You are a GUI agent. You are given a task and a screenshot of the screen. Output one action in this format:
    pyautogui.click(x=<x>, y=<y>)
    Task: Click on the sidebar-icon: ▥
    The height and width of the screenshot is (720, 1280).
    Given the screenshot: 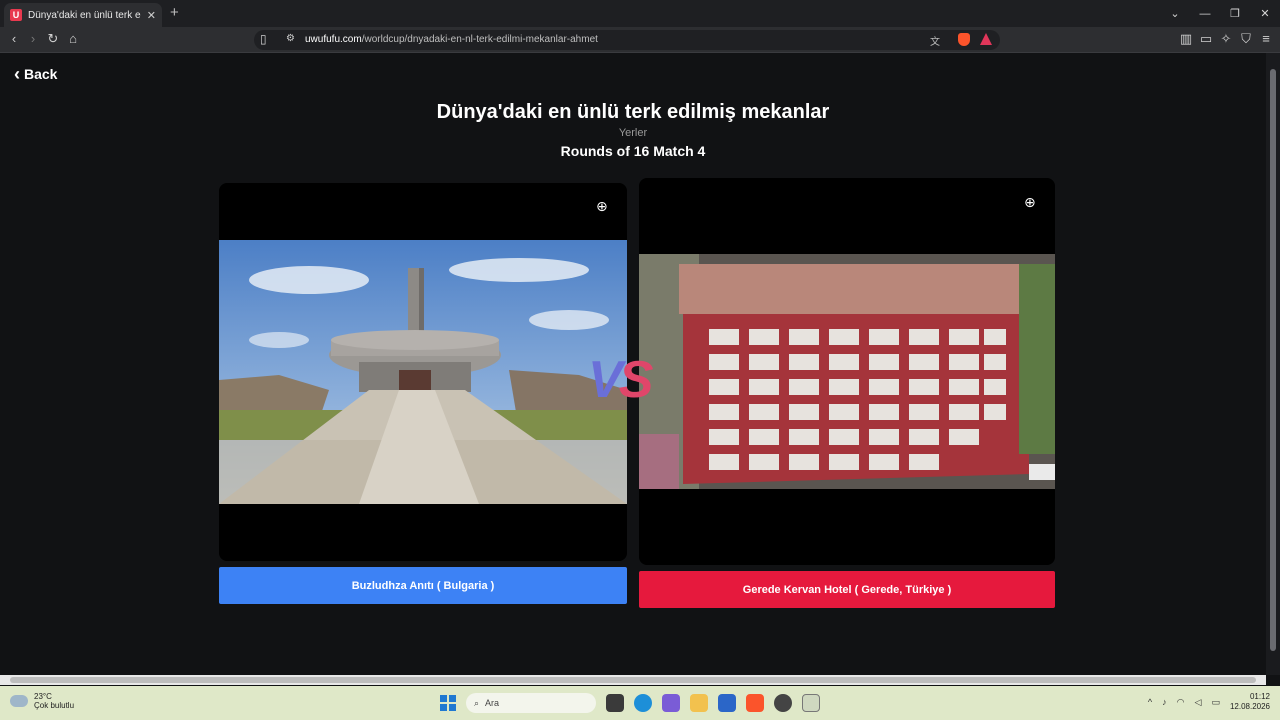 What is the action you would take?
    pyautogui.click(x=1186, y=39)
    